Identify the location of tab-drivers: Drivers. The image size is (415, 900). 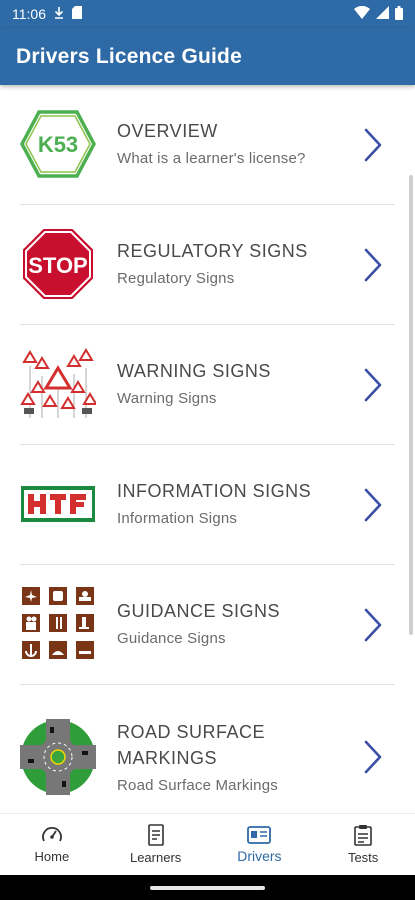
(260, 844).